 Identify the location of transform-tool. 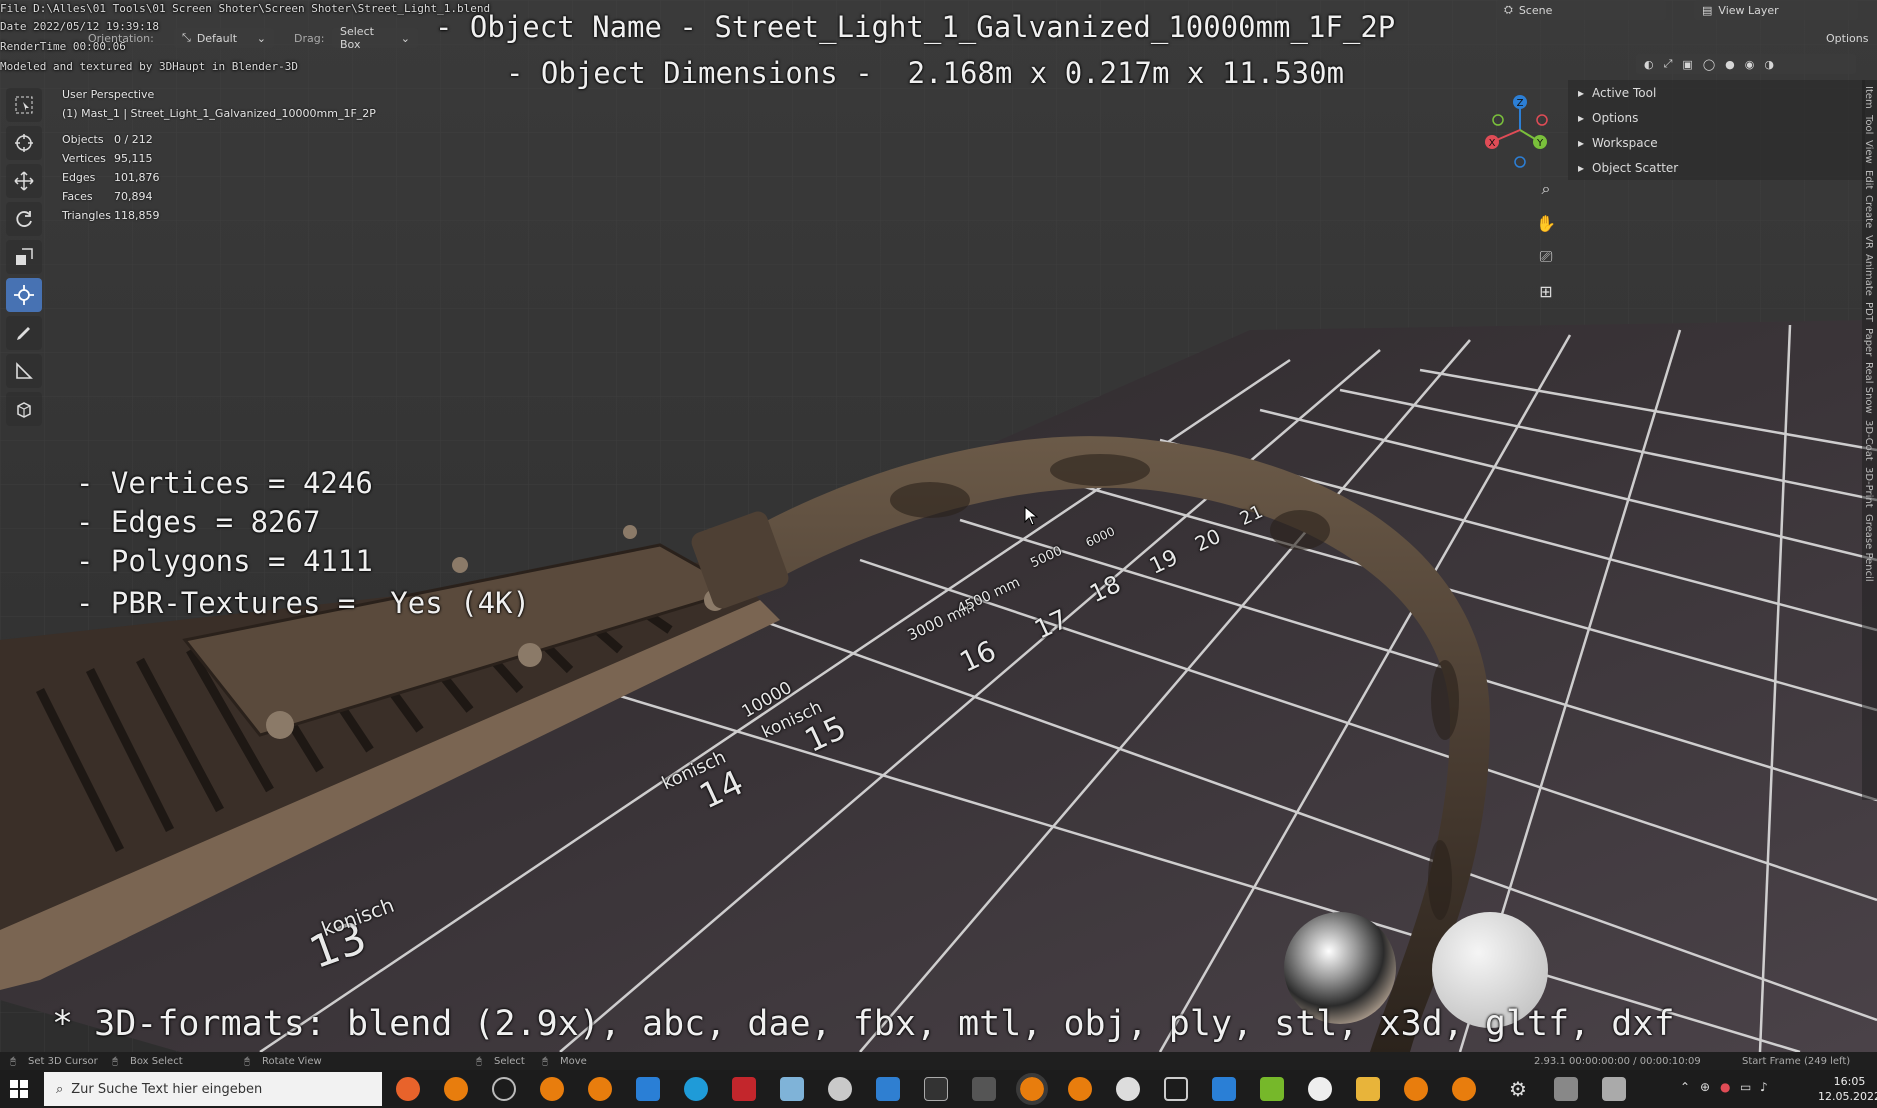
(24, 295).